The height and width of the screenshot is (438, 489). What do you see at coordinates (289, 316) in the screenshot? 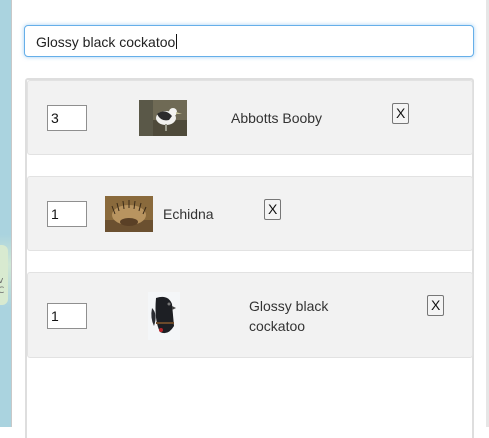
I see `species-name: Glossy black cockatoo` at bounding box center [289, 316].